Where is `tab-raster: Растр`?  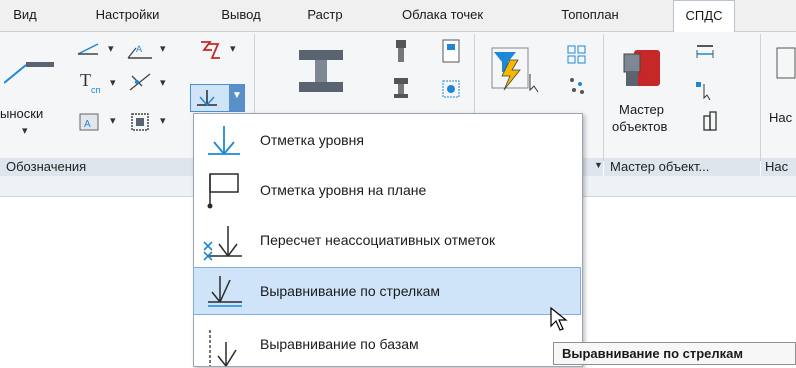 tab-raster: Растр is located at coordinates (325, 15).